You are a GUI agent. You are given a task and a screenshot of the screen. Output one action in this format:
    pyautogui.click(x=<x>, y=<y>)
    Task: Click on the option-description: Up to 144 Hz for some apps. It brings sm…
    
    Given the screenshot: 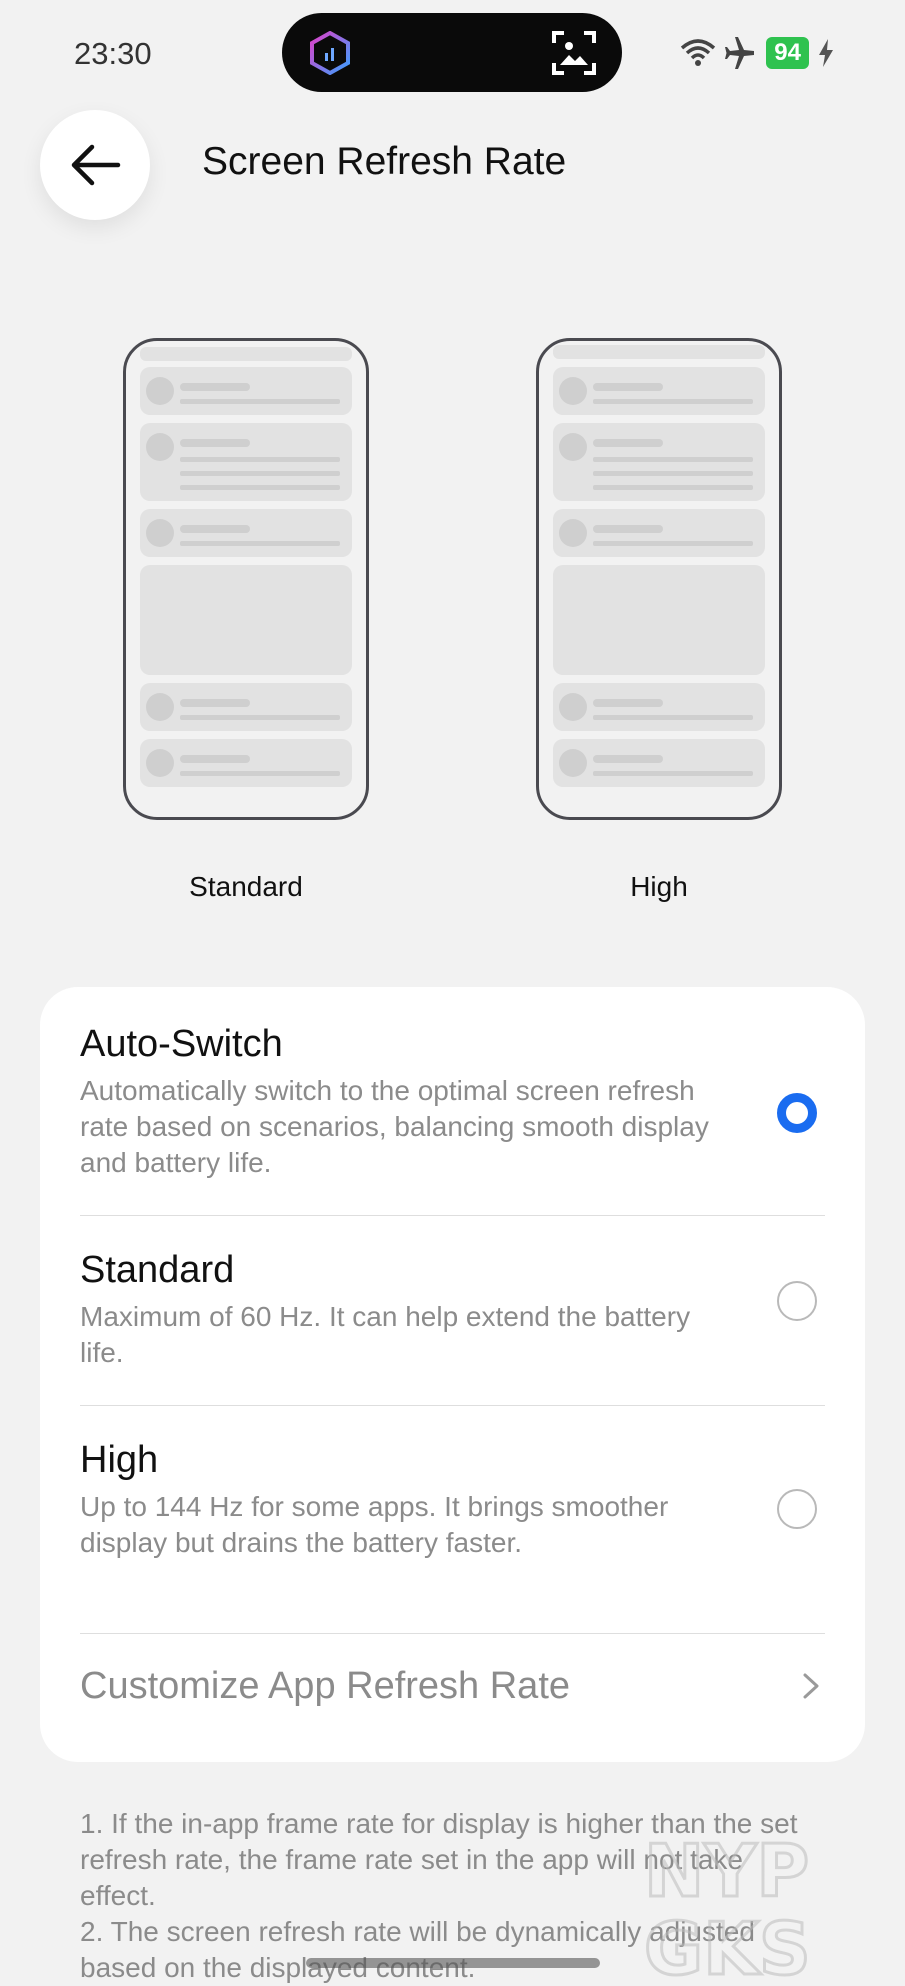 What is the action you would take?
    pyautogui.click(x=374, y=1524)
    